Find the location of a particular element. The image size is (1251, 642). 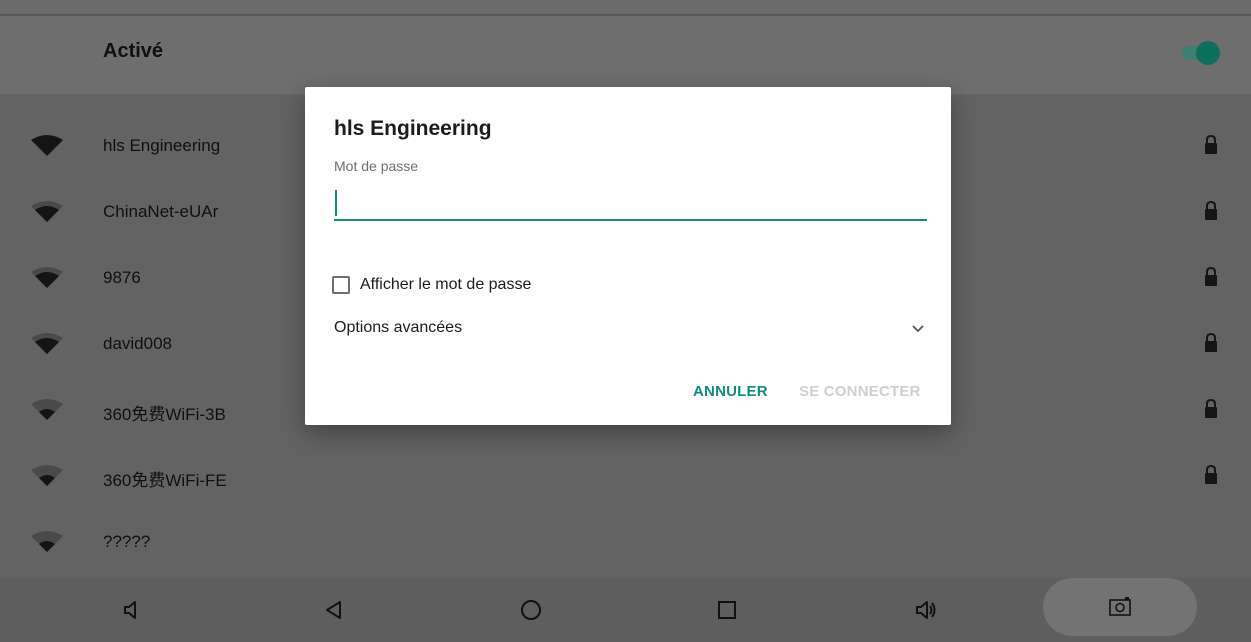

volume-down-icon is located at coordinates (130, 610).